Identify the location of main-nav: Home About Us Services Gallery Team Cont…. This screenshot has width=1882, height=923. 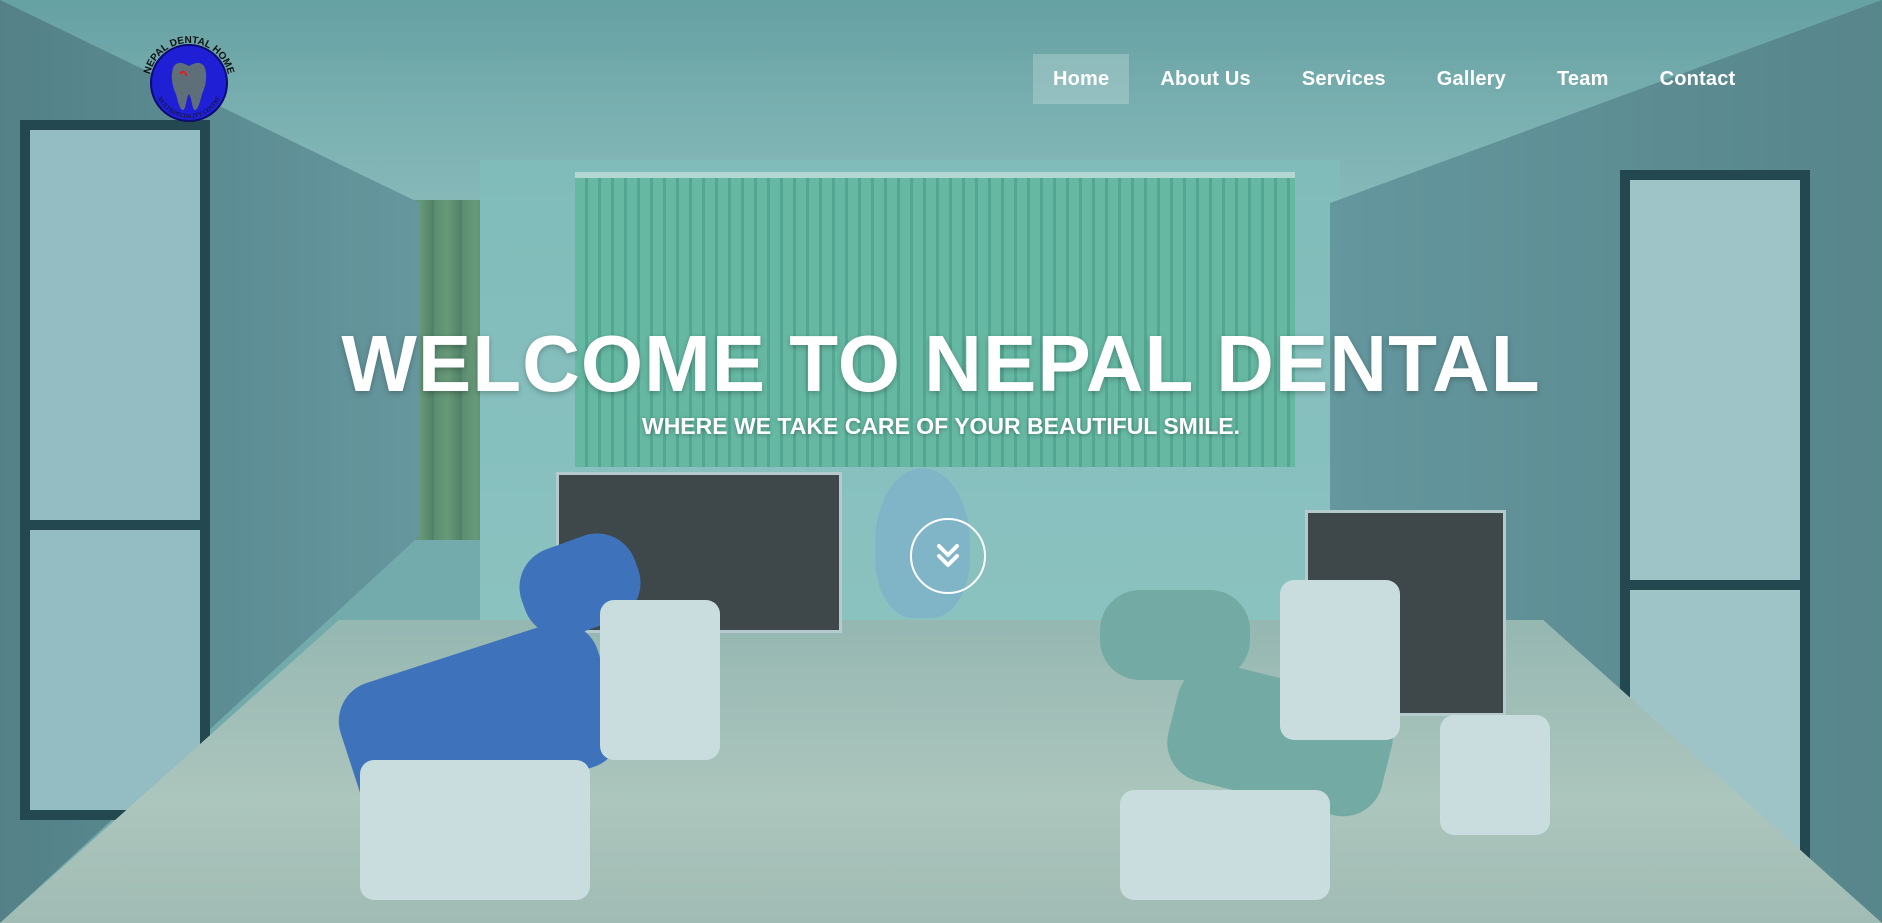
(1399, 79).